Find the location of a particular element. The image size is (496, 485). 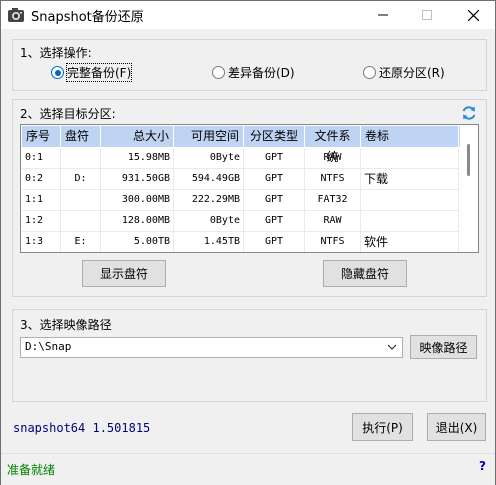

radio-full-backup-label: 完整备份(F) is located at coordinates (99, 72).